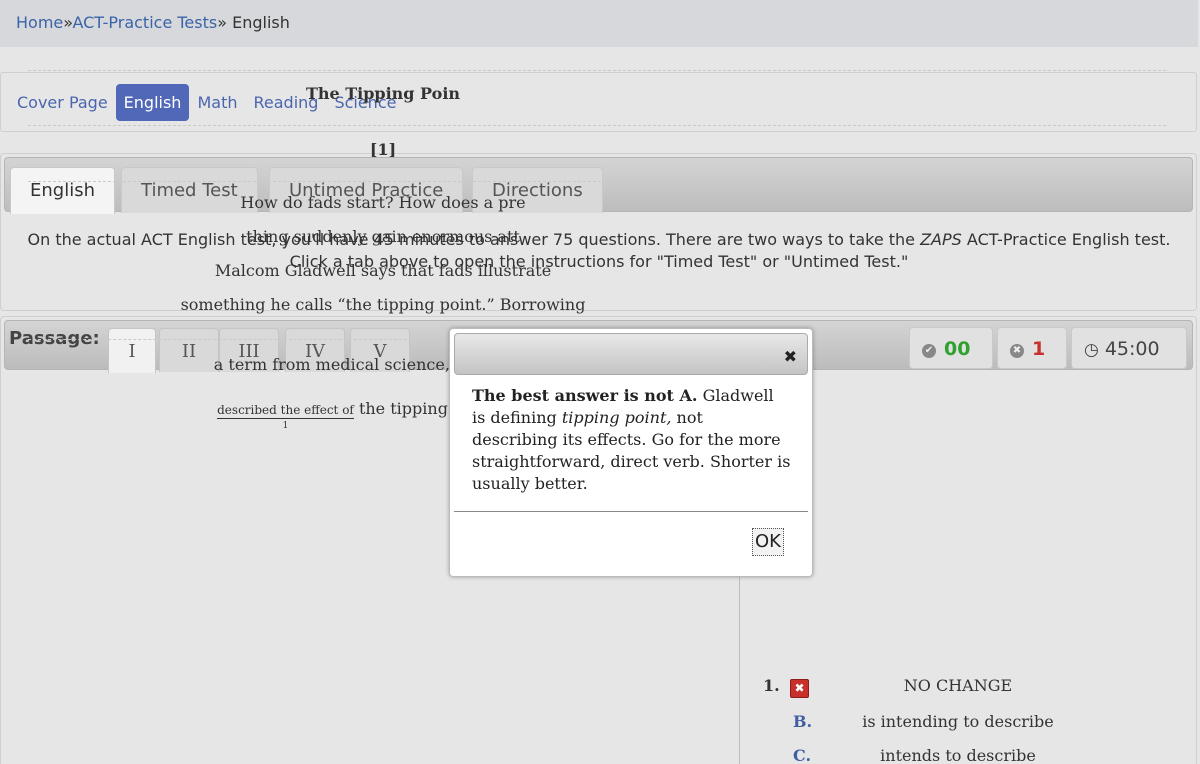 The width and height of the screenshot is (1200, 764). What do you see at coordinates (941, 239) in the screenshot?
I see `brand-name: ZAPS` at bounding box center [941, 239].